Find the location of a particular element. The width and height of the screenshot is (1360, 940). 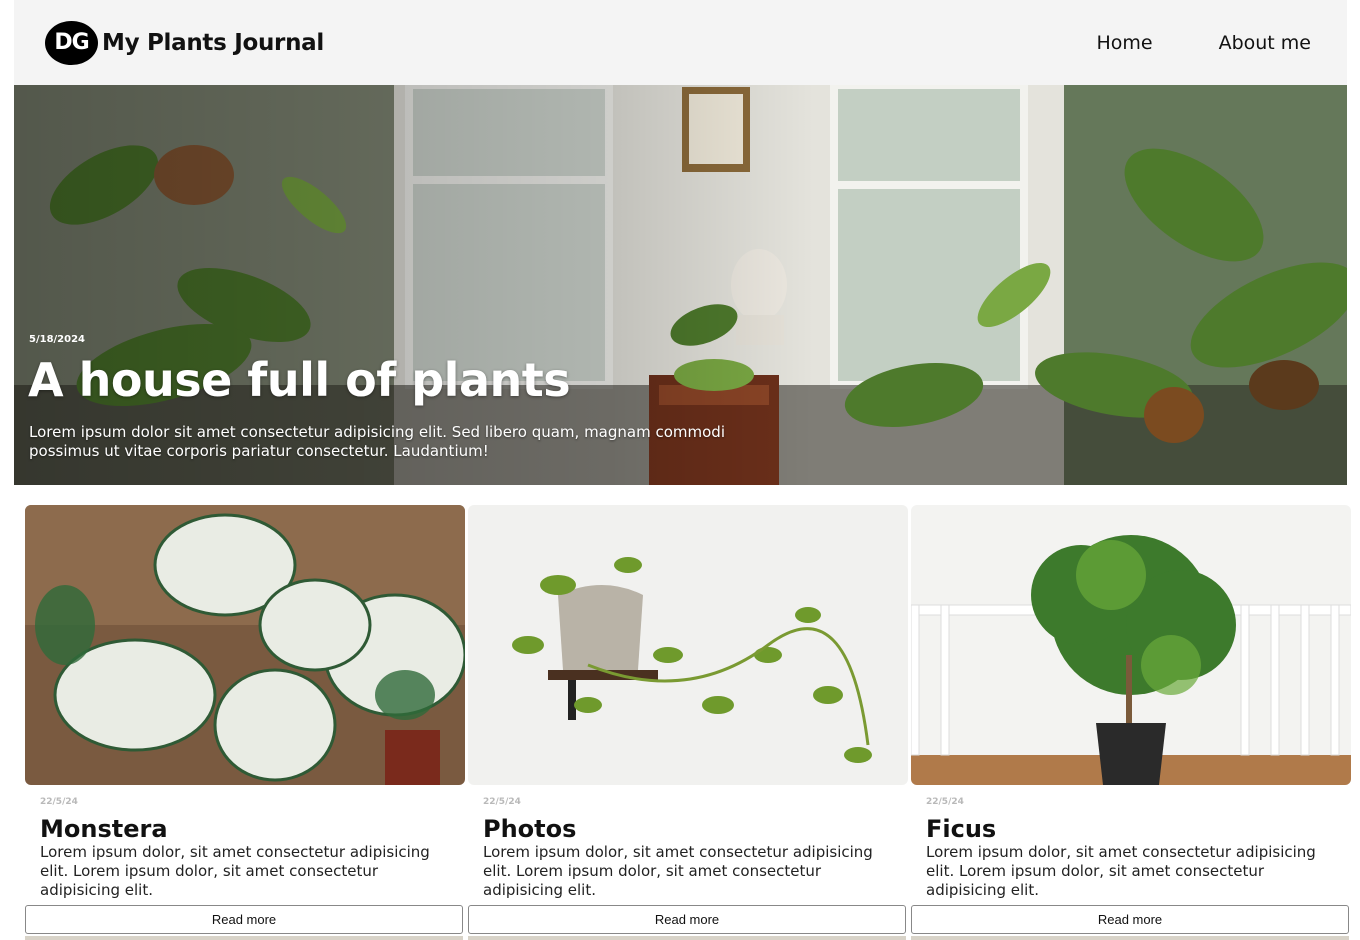

card-image-monstera is located at coordinates (245, 645).